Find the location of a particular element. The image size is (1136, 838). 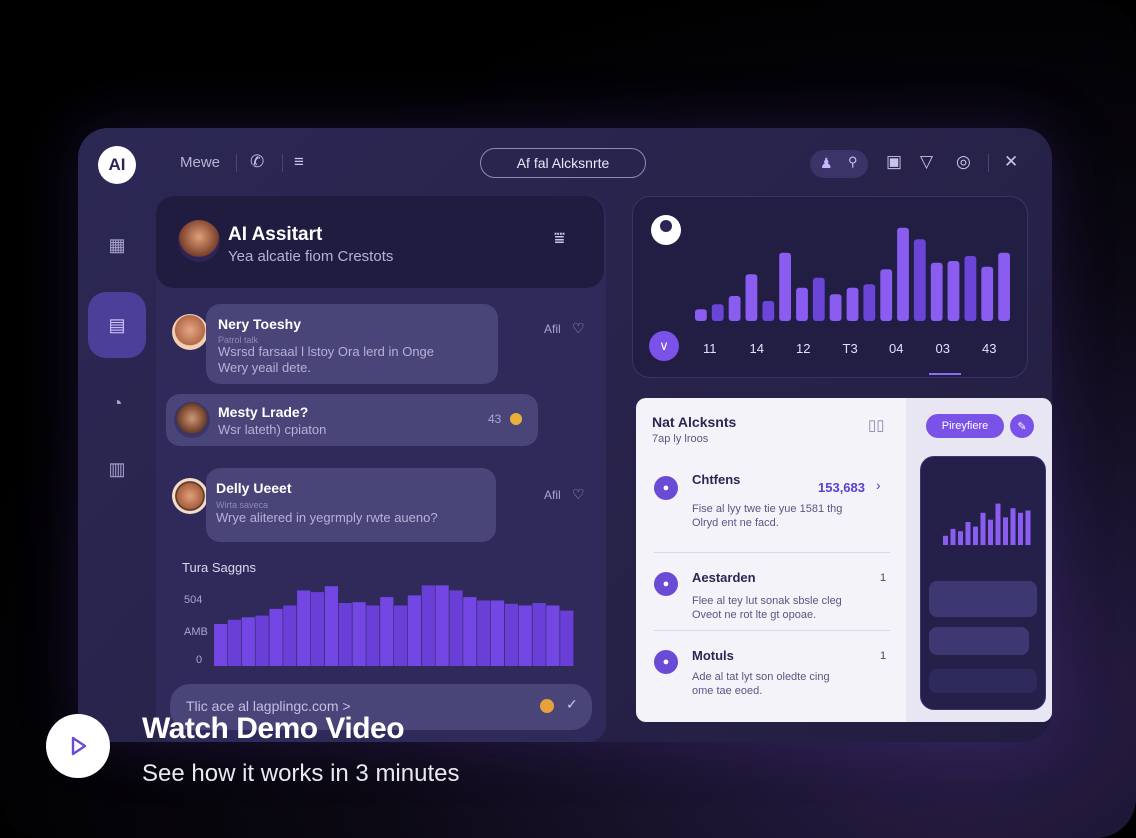

x-tick-label: 14 is located at coordinates (756, 348).